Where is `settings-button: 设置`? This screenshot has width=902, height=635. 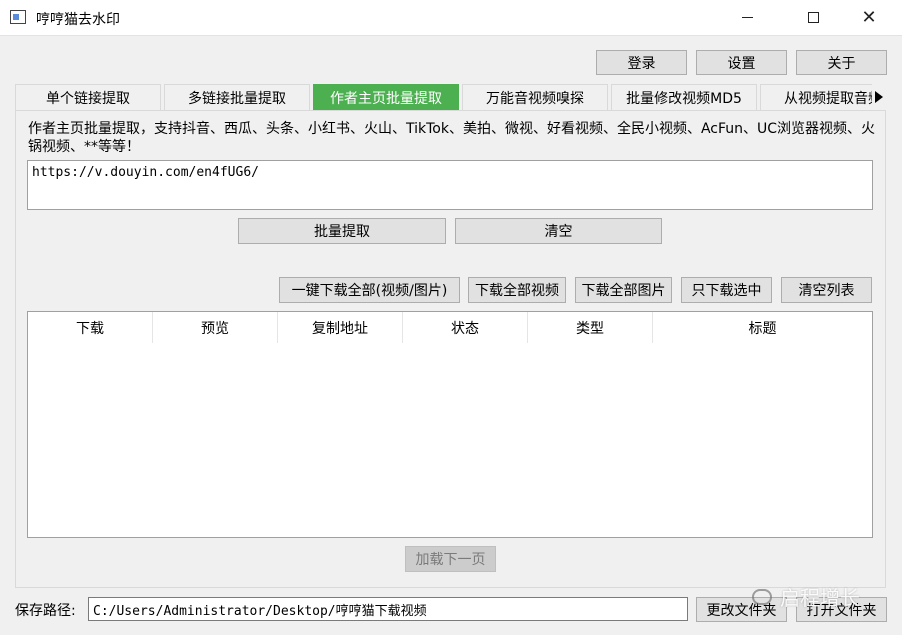
settings-button: 设置 is located at coordinates (741, 62).